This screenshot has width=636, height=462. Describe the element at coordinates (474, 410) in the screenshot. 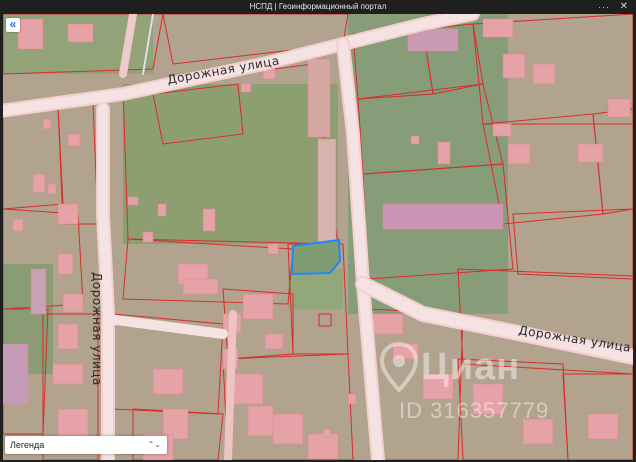

I see `watermark-listing-id: ID 316357779` at that location.